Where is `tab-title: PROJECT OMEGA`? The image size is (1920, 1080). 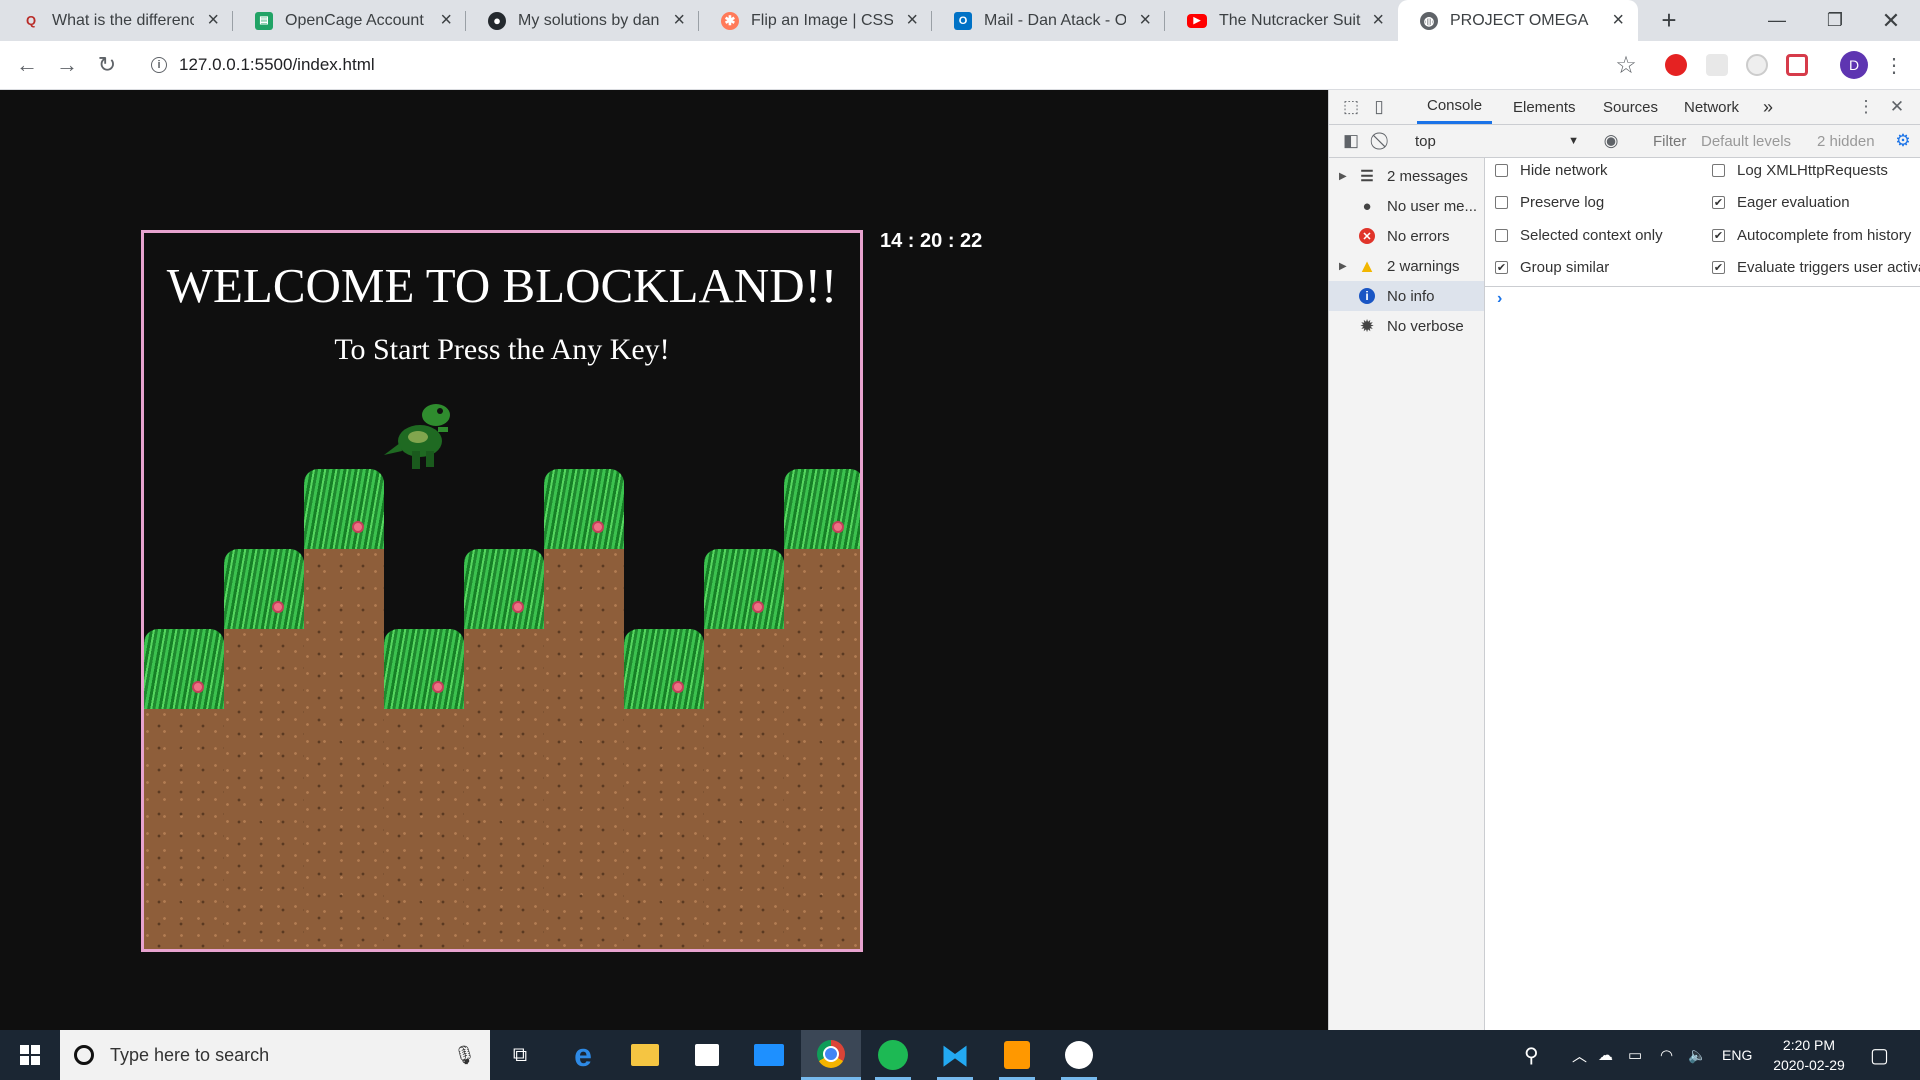 tab-title: PROJECT OMEGA is located at coordinates (1519, 20).